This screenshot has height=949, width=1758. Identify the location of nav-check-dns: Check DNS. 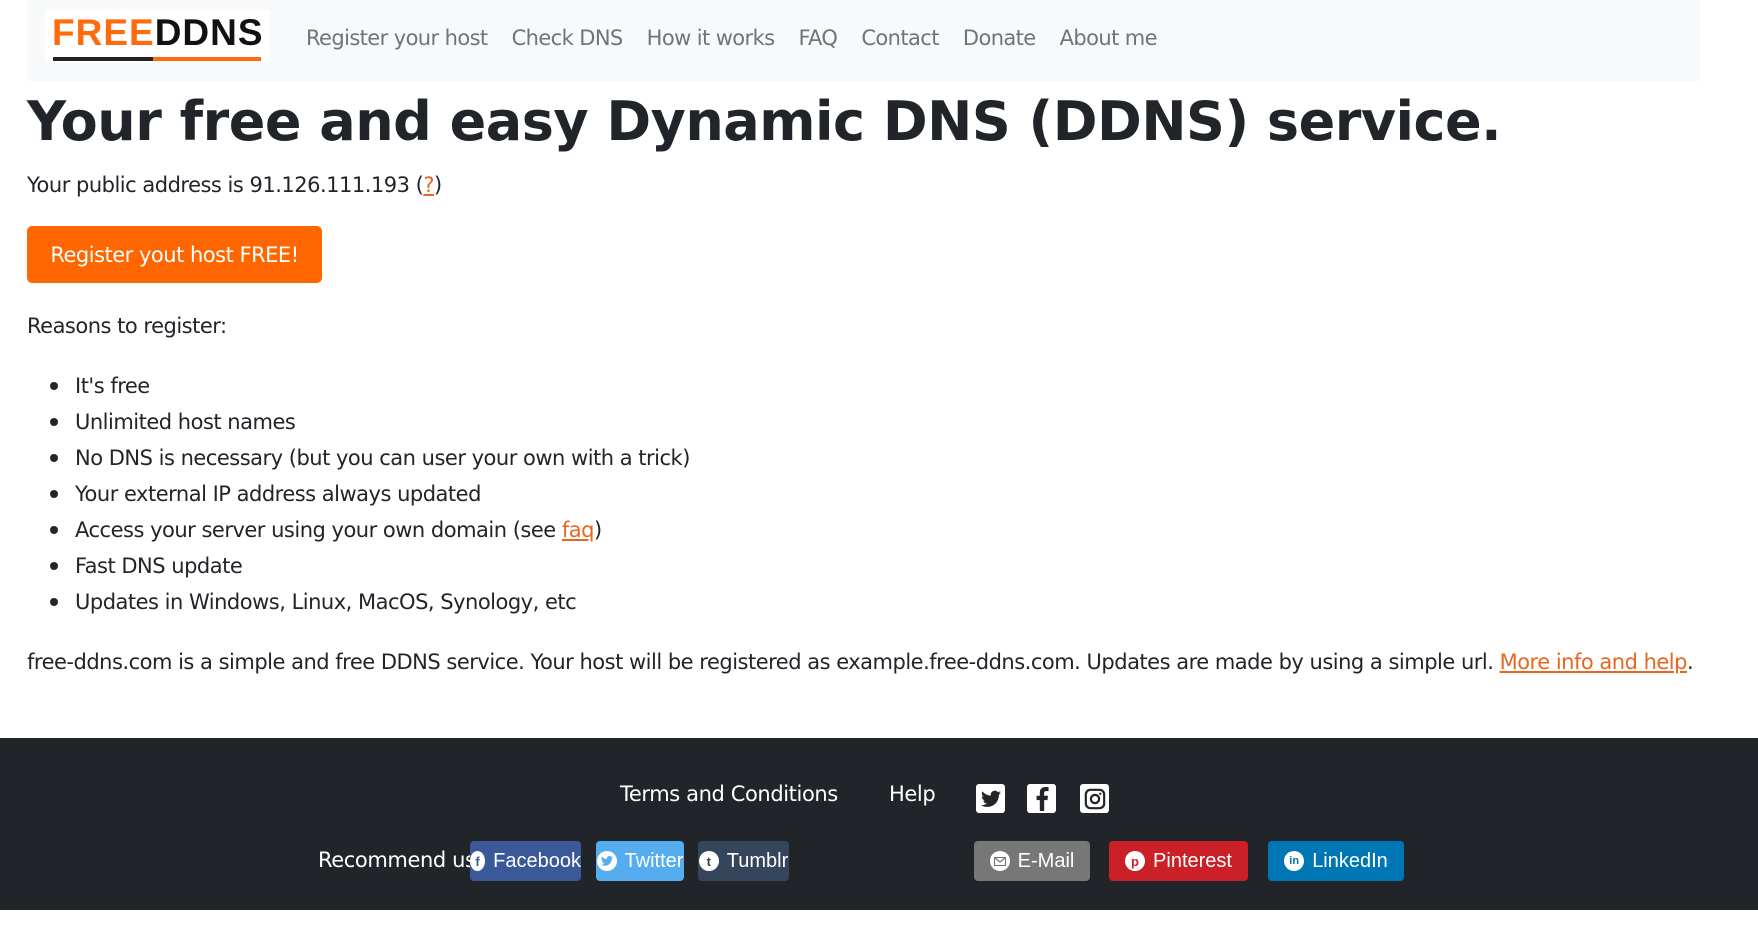
(568, 38).